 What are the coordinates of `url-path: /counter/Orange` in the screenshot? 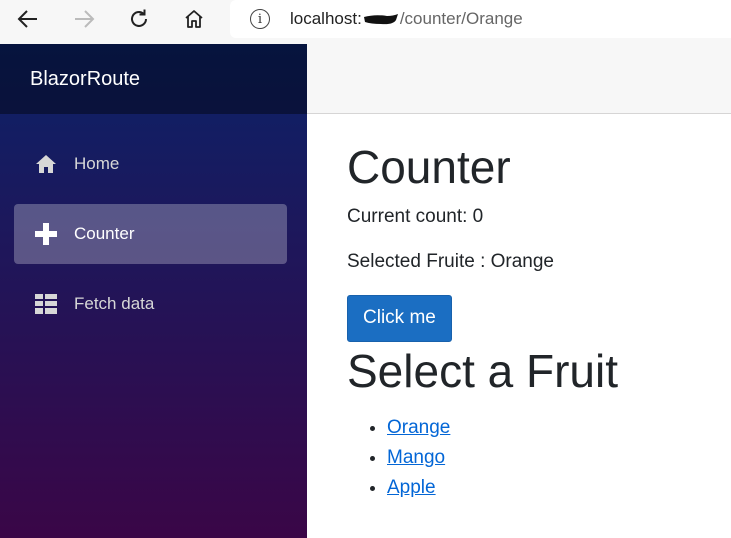 It's located at (461, 18).